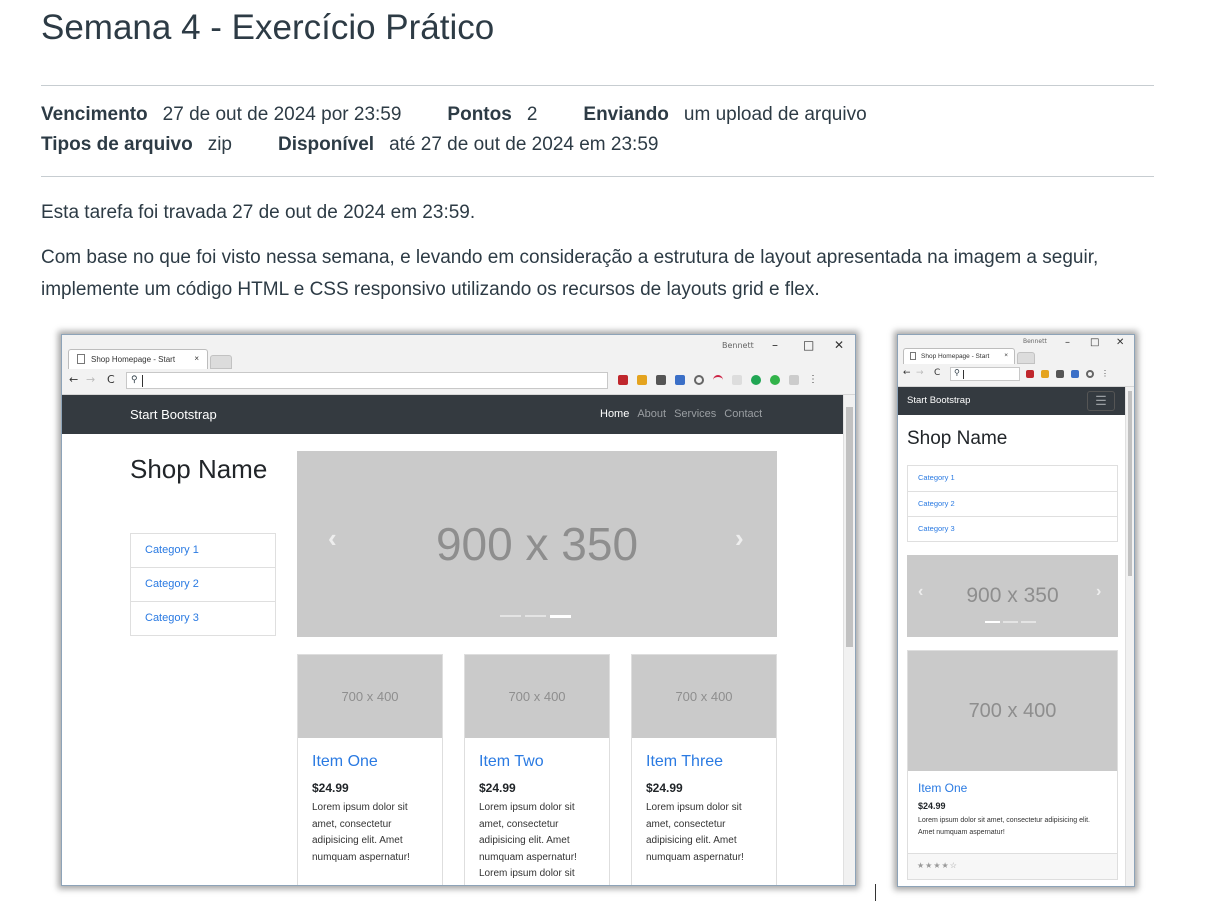 The image size is (1230, 907). I want to click on reload-icon: C, so click(111, 379).